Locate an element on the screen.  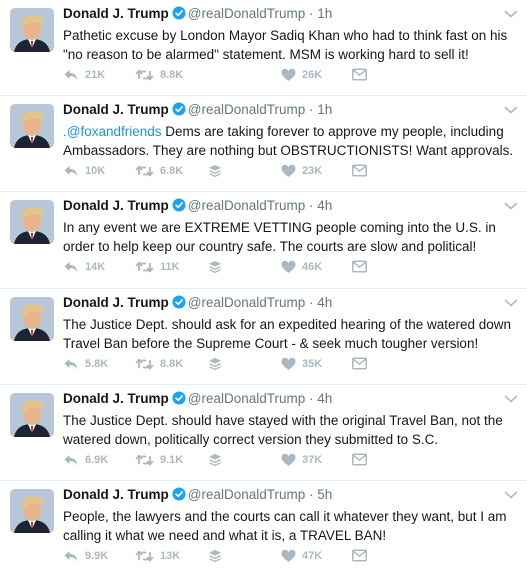
retweet-button: 11K is located at coordinates (157, 267).